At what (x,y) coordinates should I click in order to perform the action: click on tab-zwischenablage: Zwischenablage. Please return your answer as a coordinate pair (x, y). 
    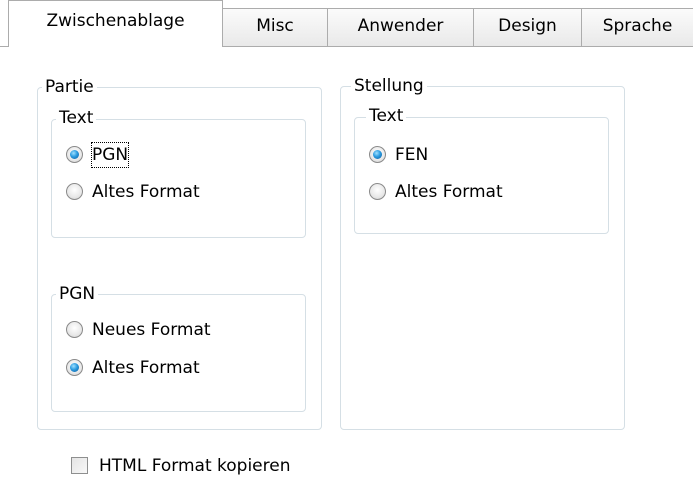
    Looking at the image, I should click on (115, 23).